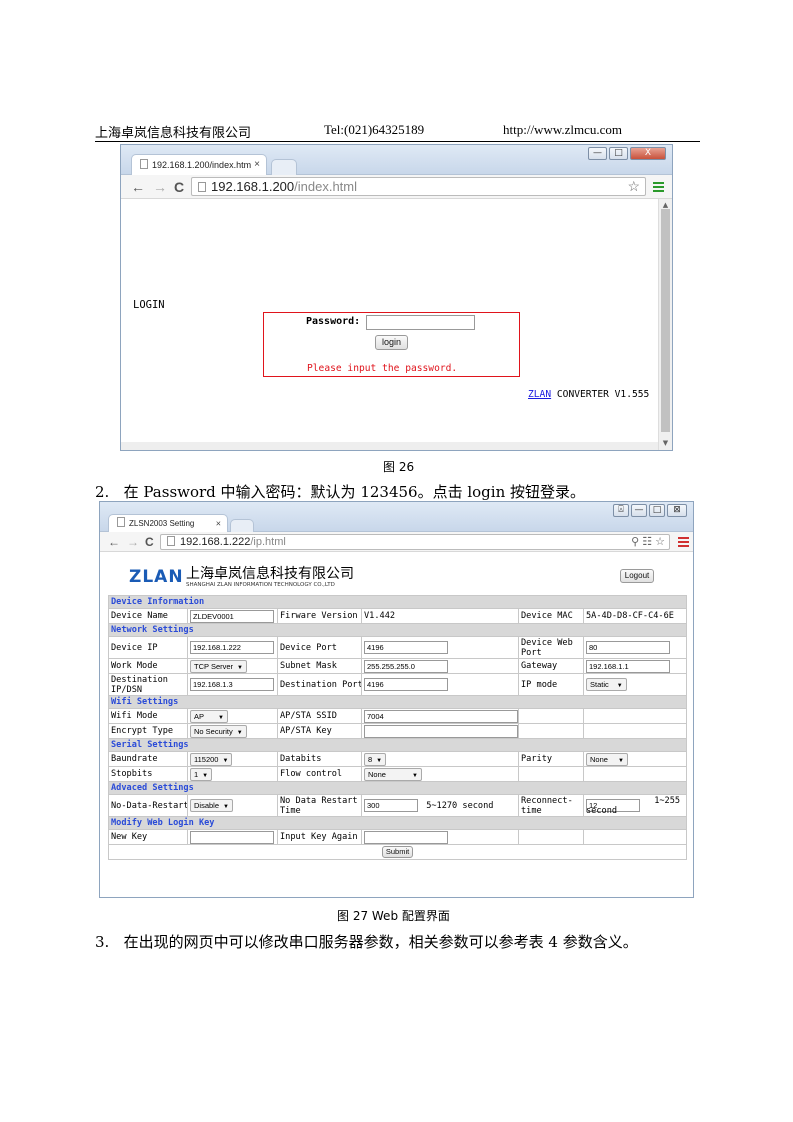 The image size is (793, 1122). What do you see at coordinates (628, 666) in the screenshot?
I see `gateway-input: 192.168.1.1` at bounding box center [628, 666].